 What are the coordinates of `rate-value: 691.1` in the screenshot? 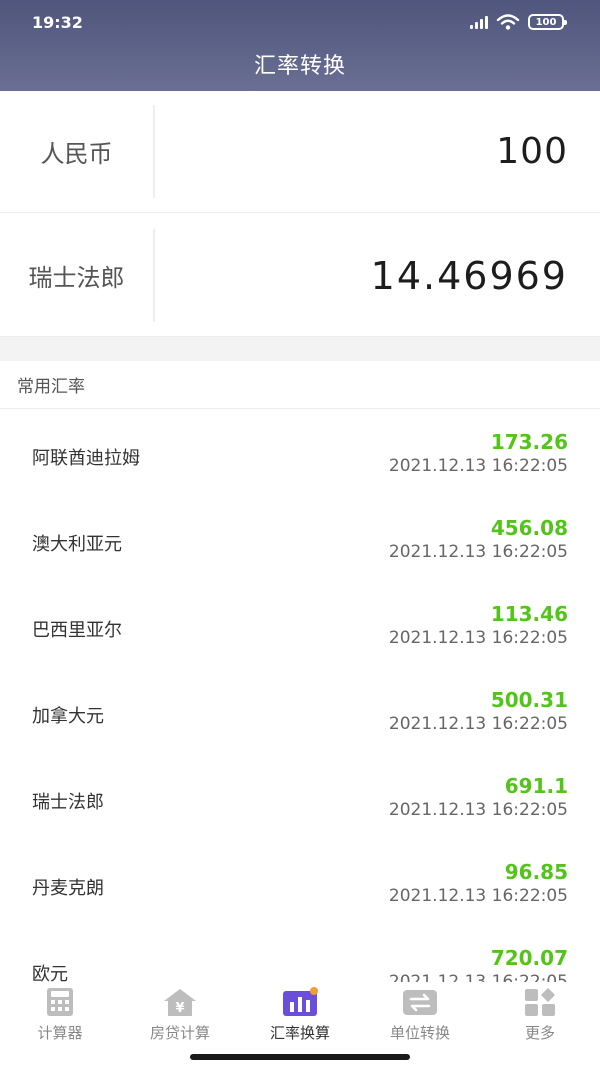 It's located at (536, 786).